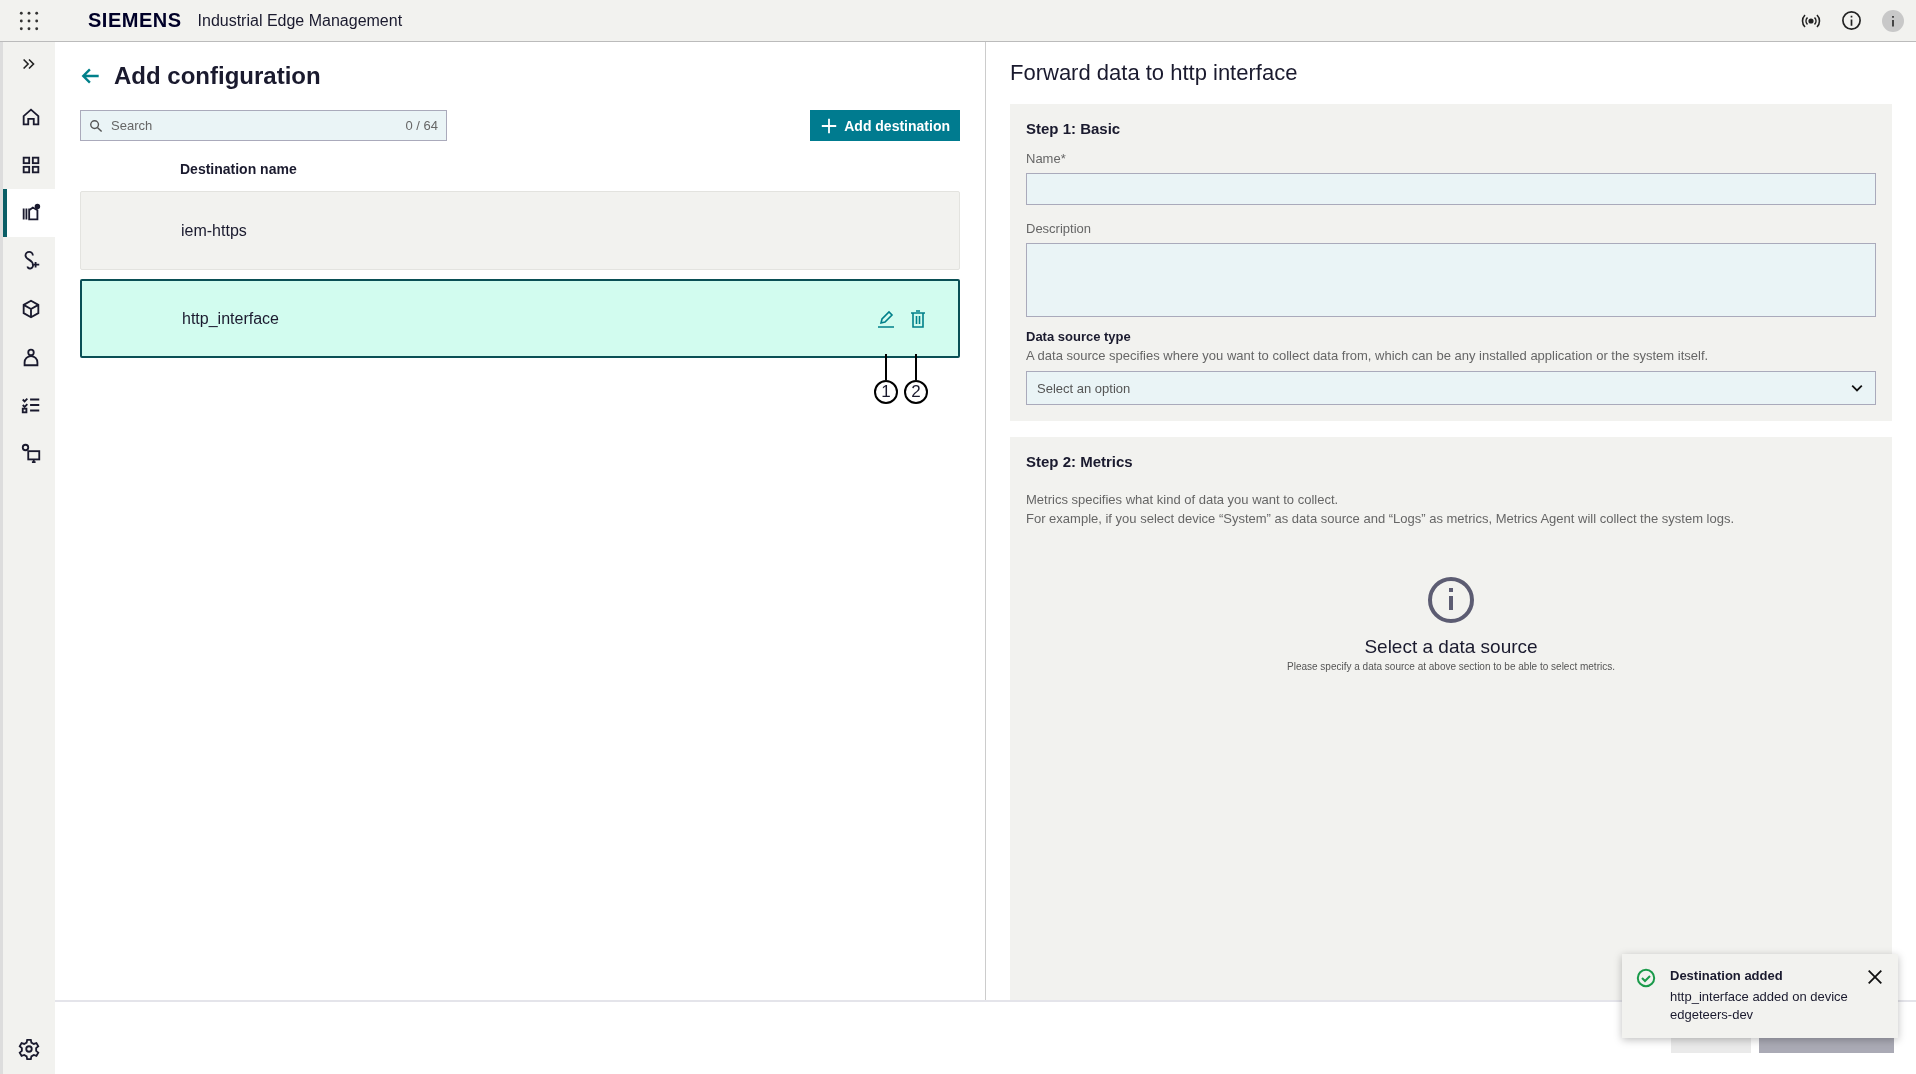  I want to click on field-label: Description, so click(1059, 228).